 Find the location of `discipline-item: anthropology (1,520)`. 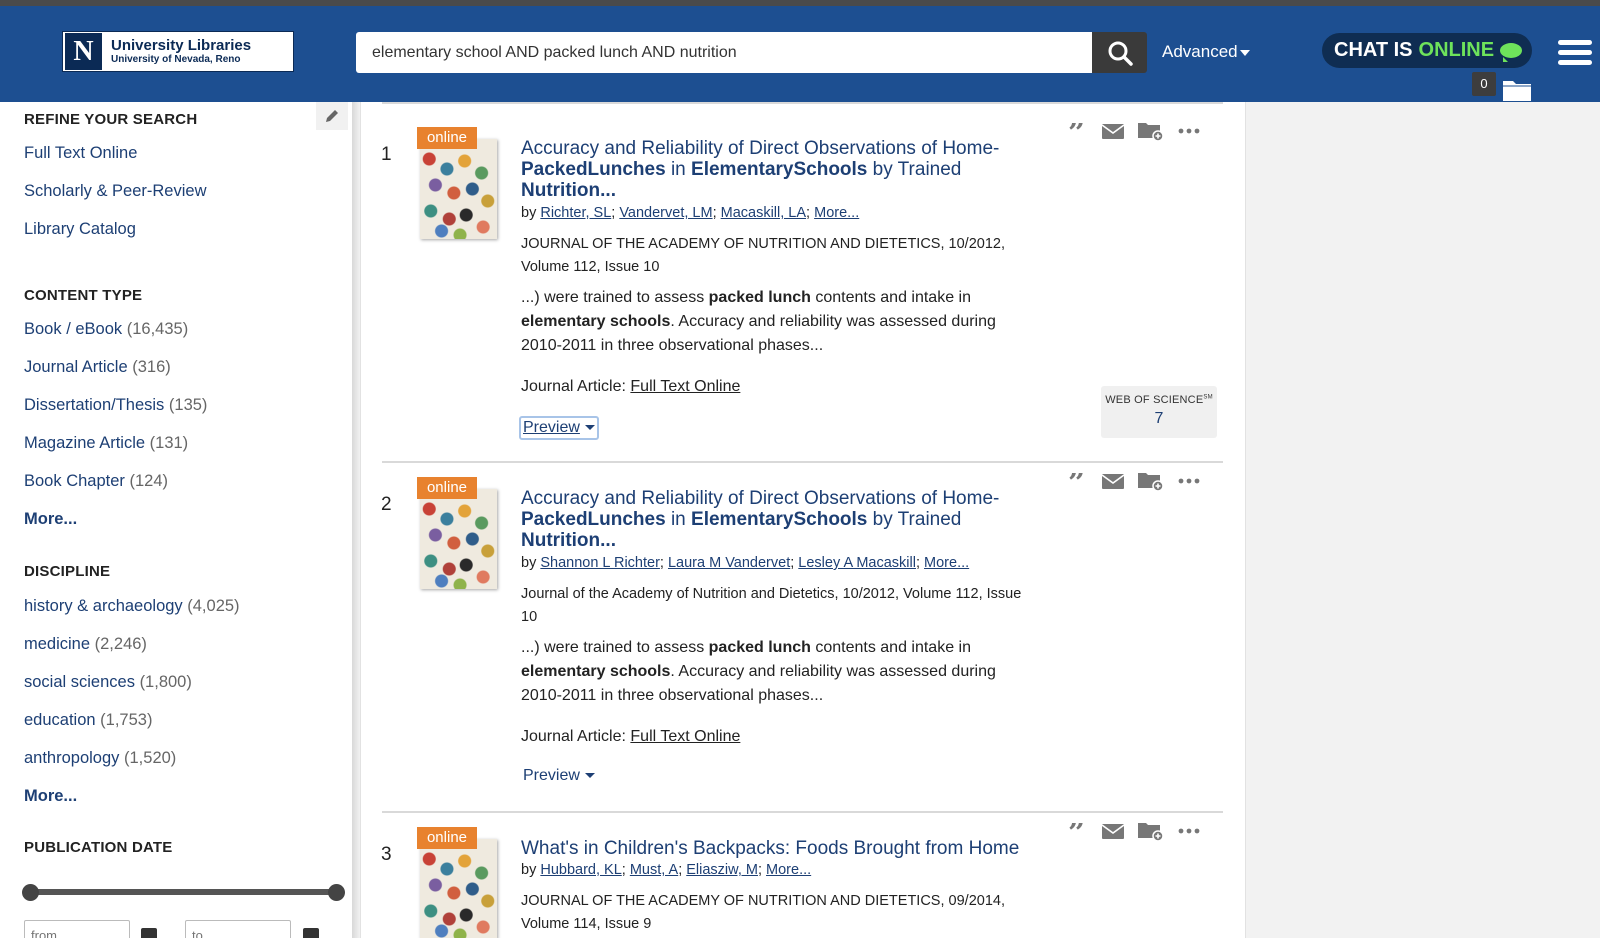

discipline-item: anthropology (1,520) is located at coordinates (100, 758).